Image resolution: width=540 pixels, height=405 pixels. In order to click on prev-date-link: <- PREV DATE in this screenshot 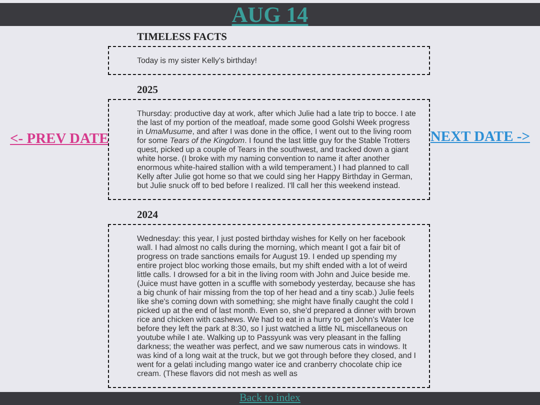, I will do `click(59, 139)`.